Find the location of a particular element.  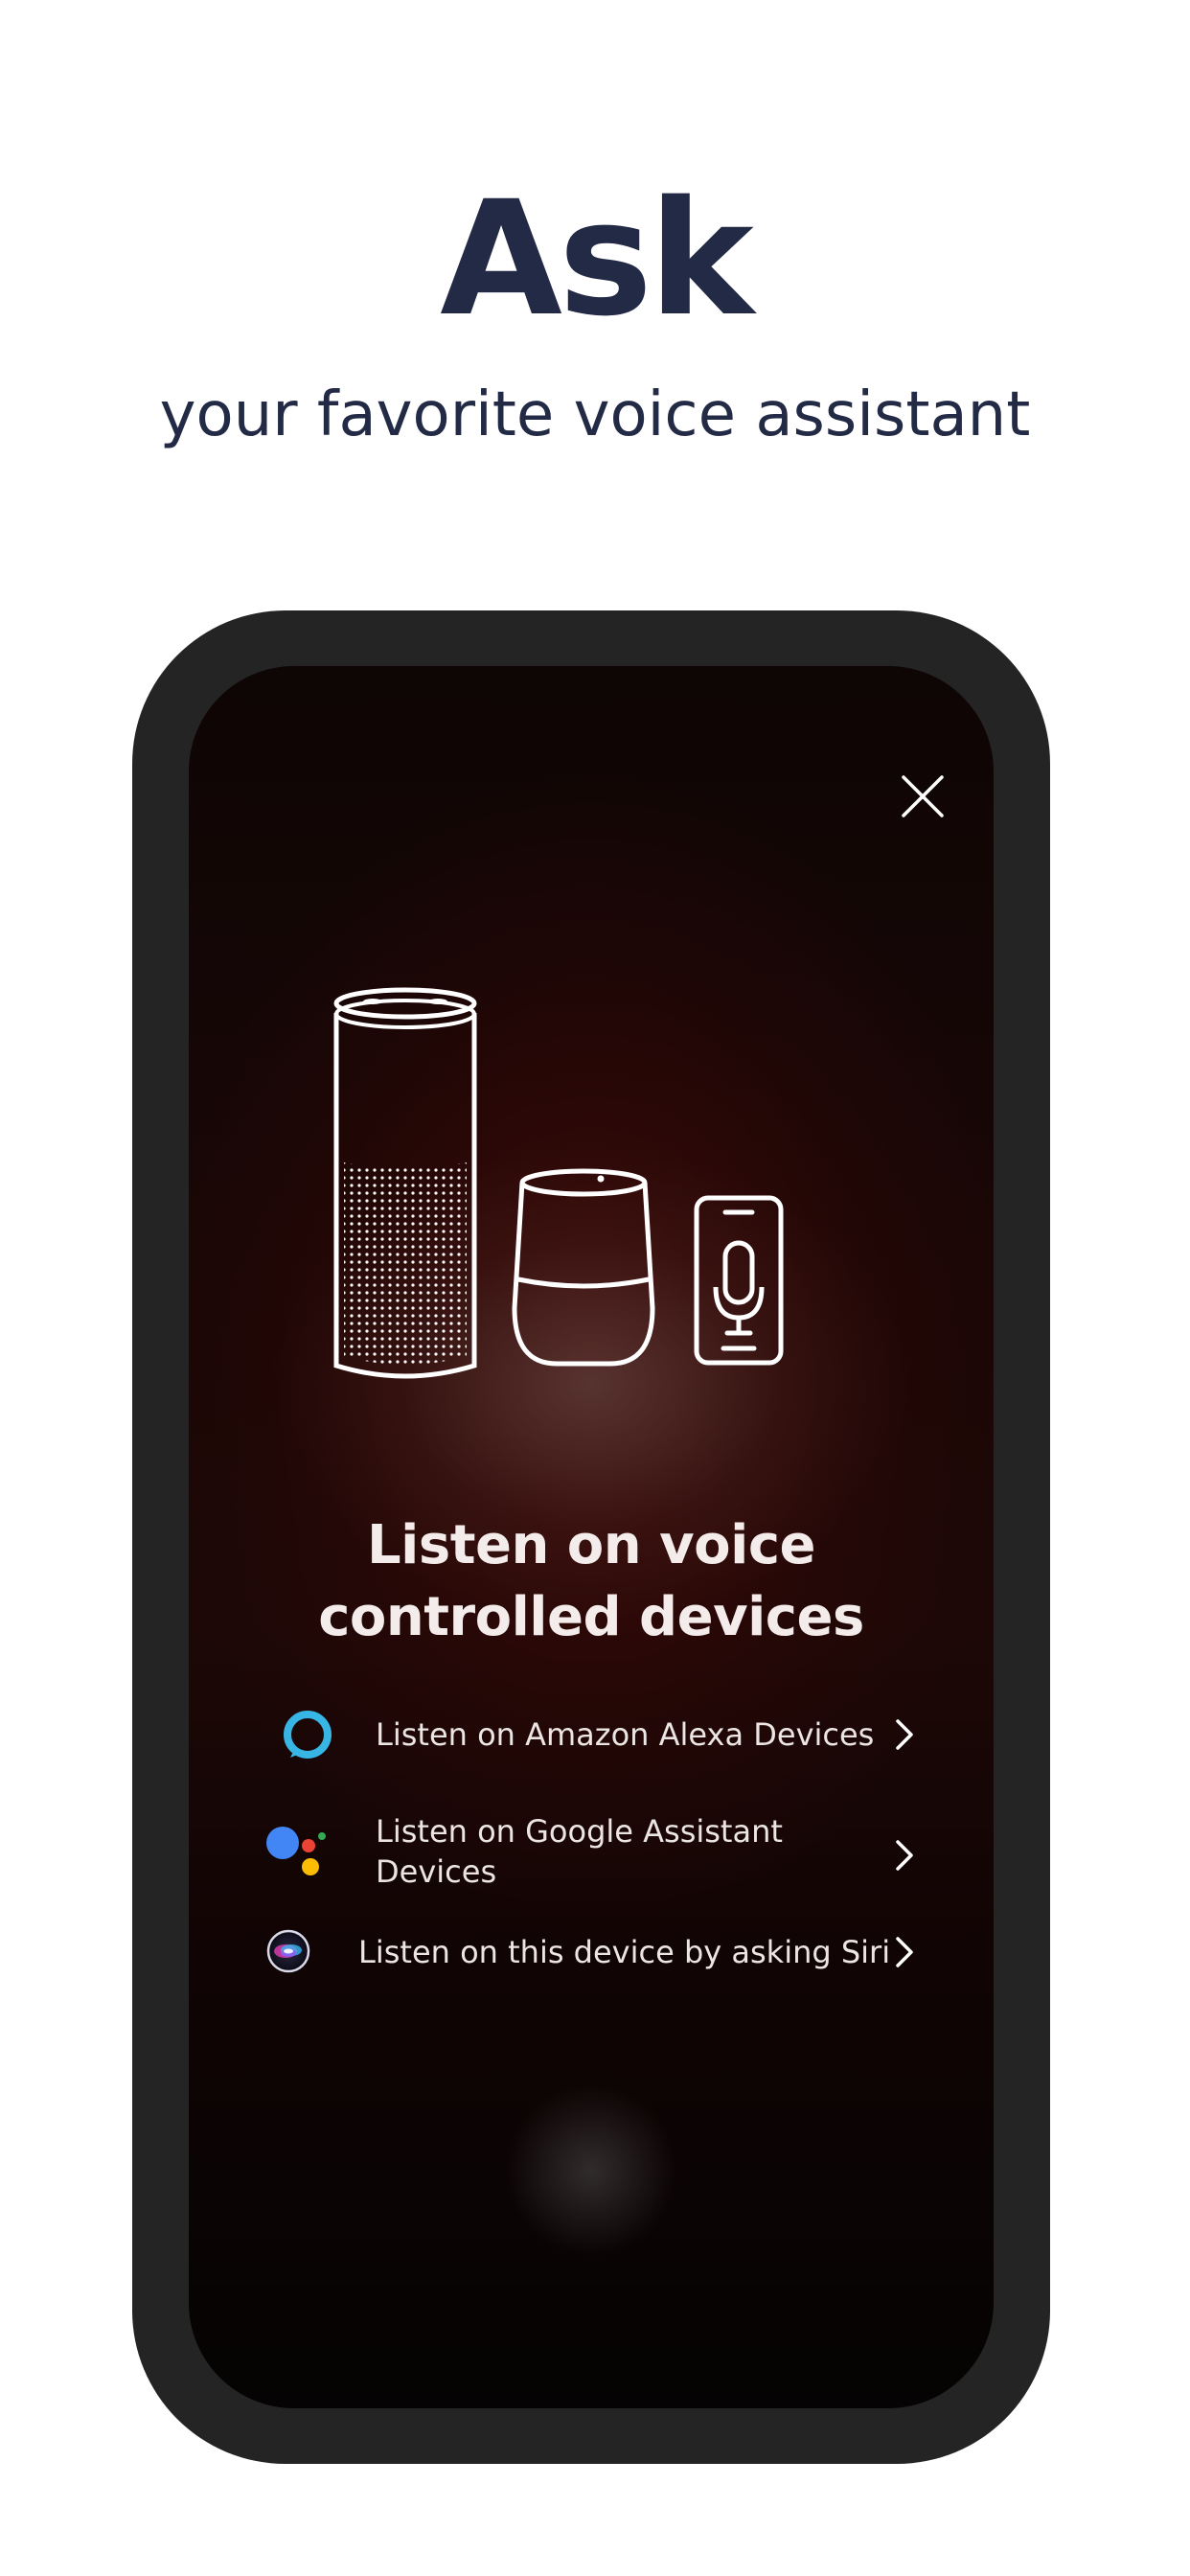

close-button is located at coordinates (923, 796).